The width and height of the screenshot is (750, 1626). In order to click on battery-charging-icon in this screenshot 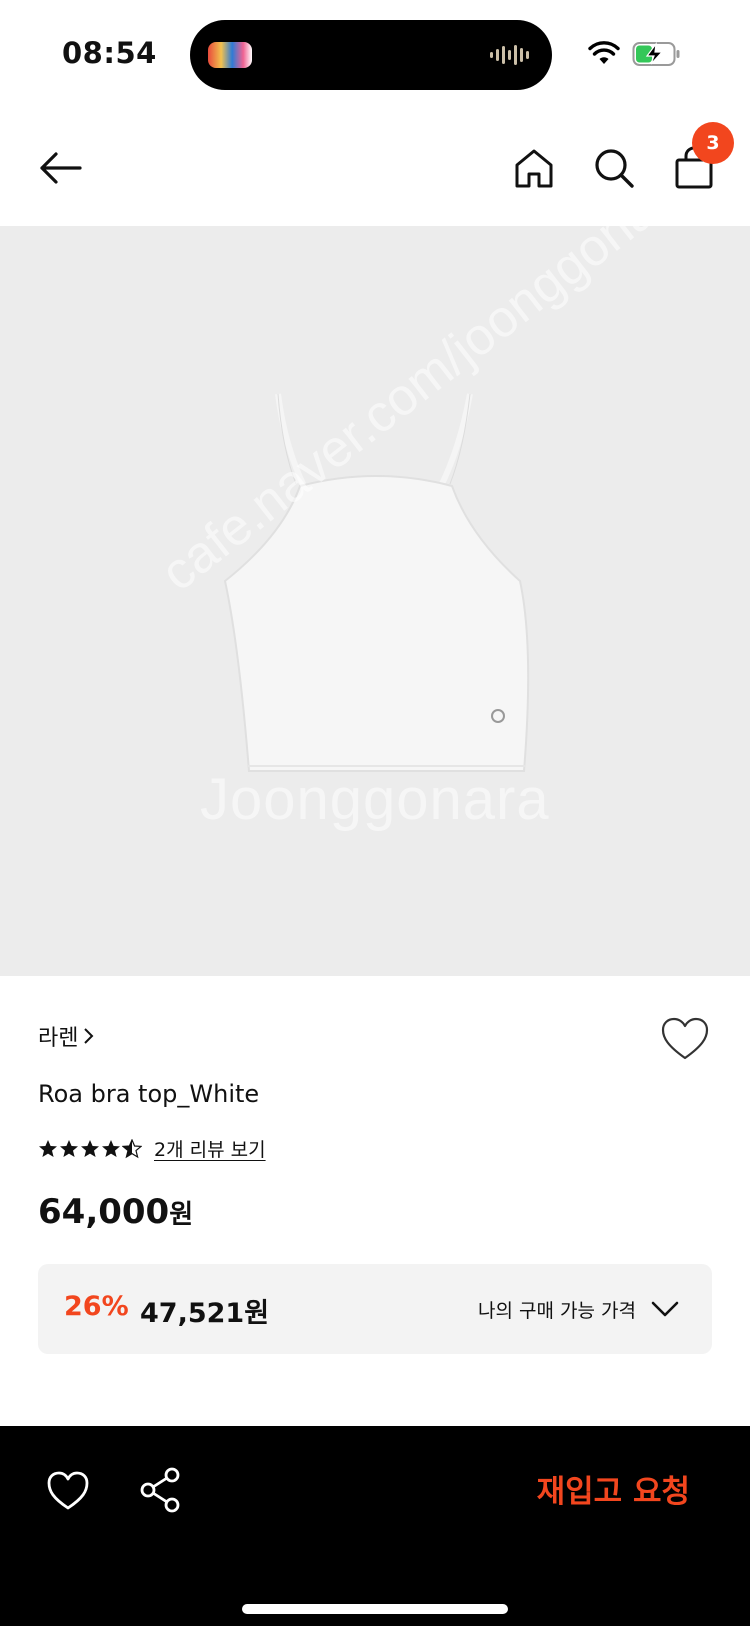, I will do `click(656, 53)`.